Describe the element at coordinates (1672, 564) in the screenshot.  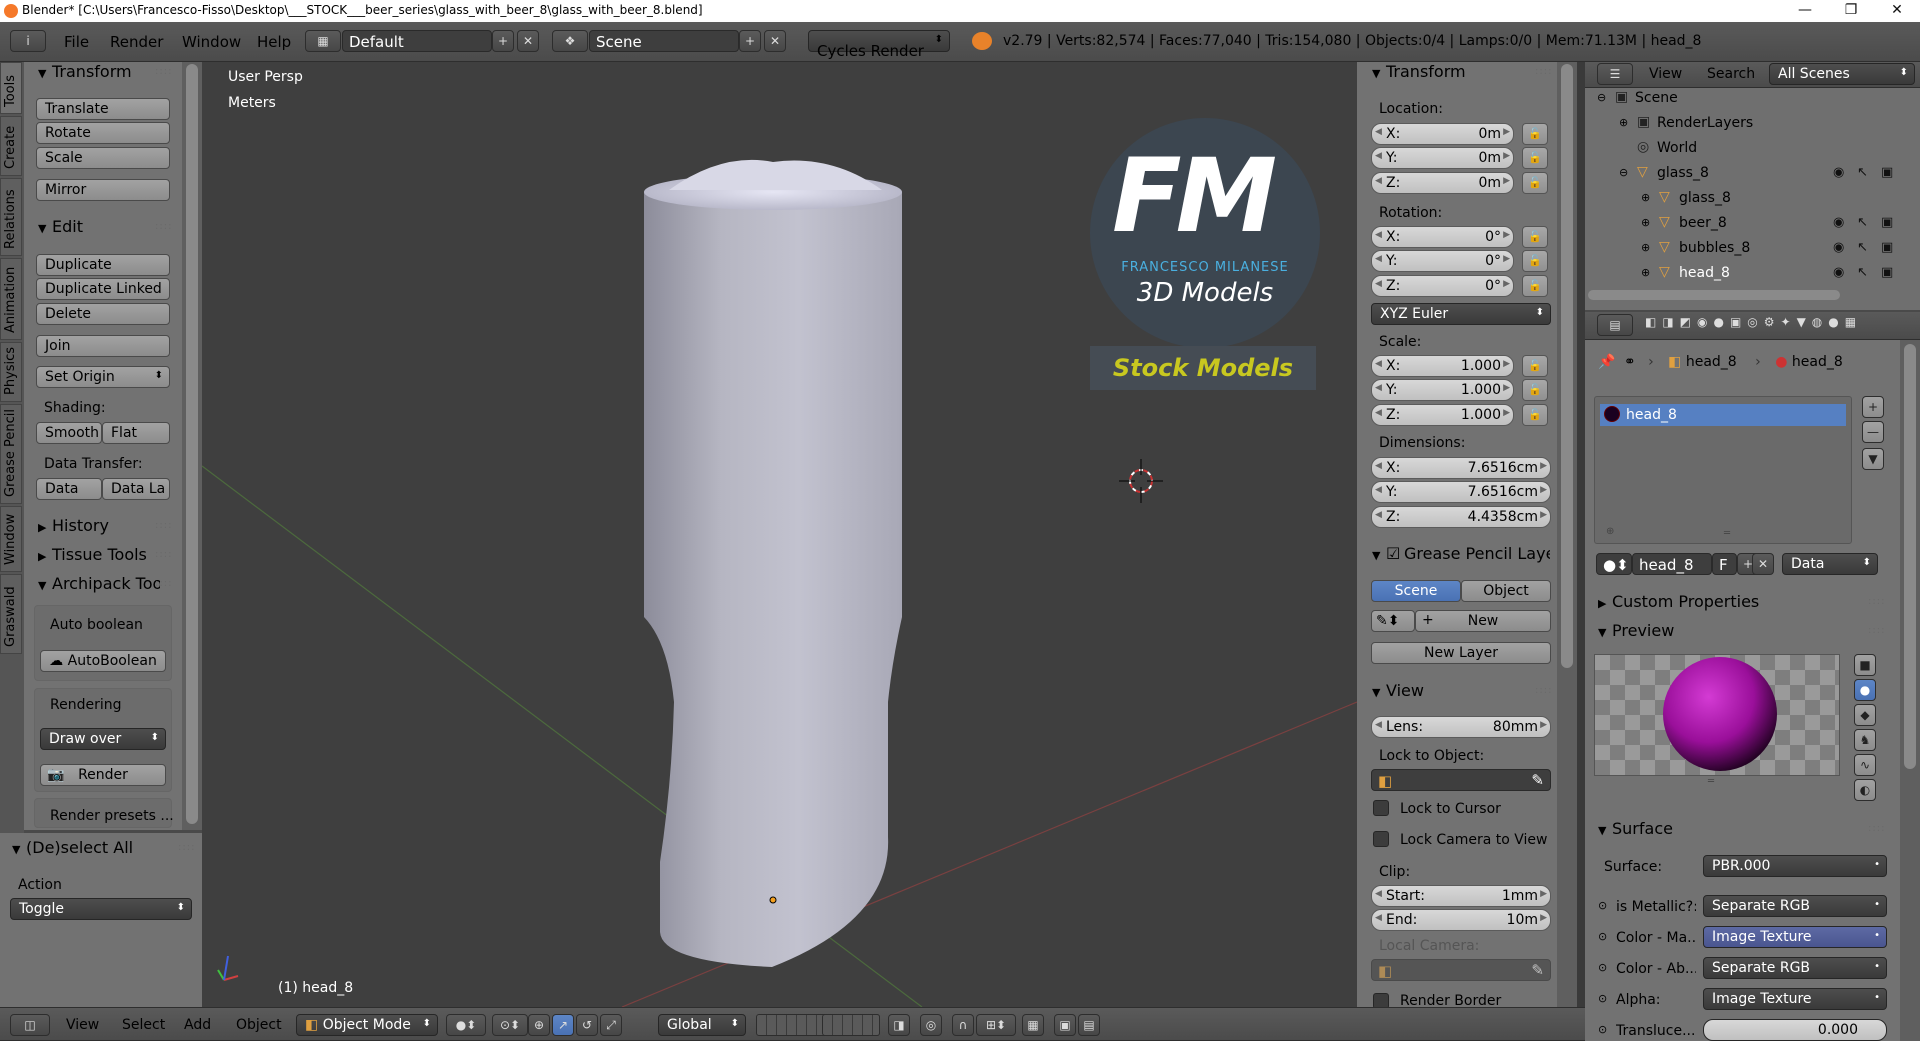
I see `material-name-field: head_8` at that location.